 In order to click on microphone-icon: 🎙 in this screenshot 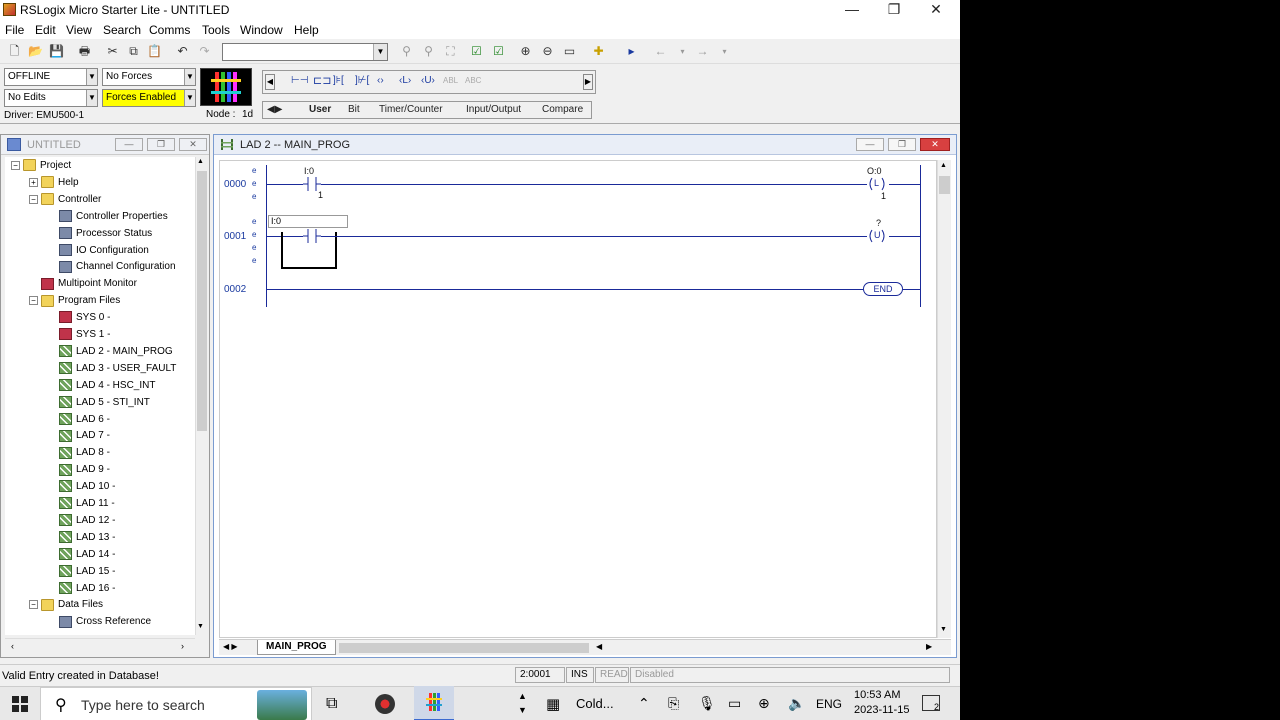, I will do `click(707, 703)`.